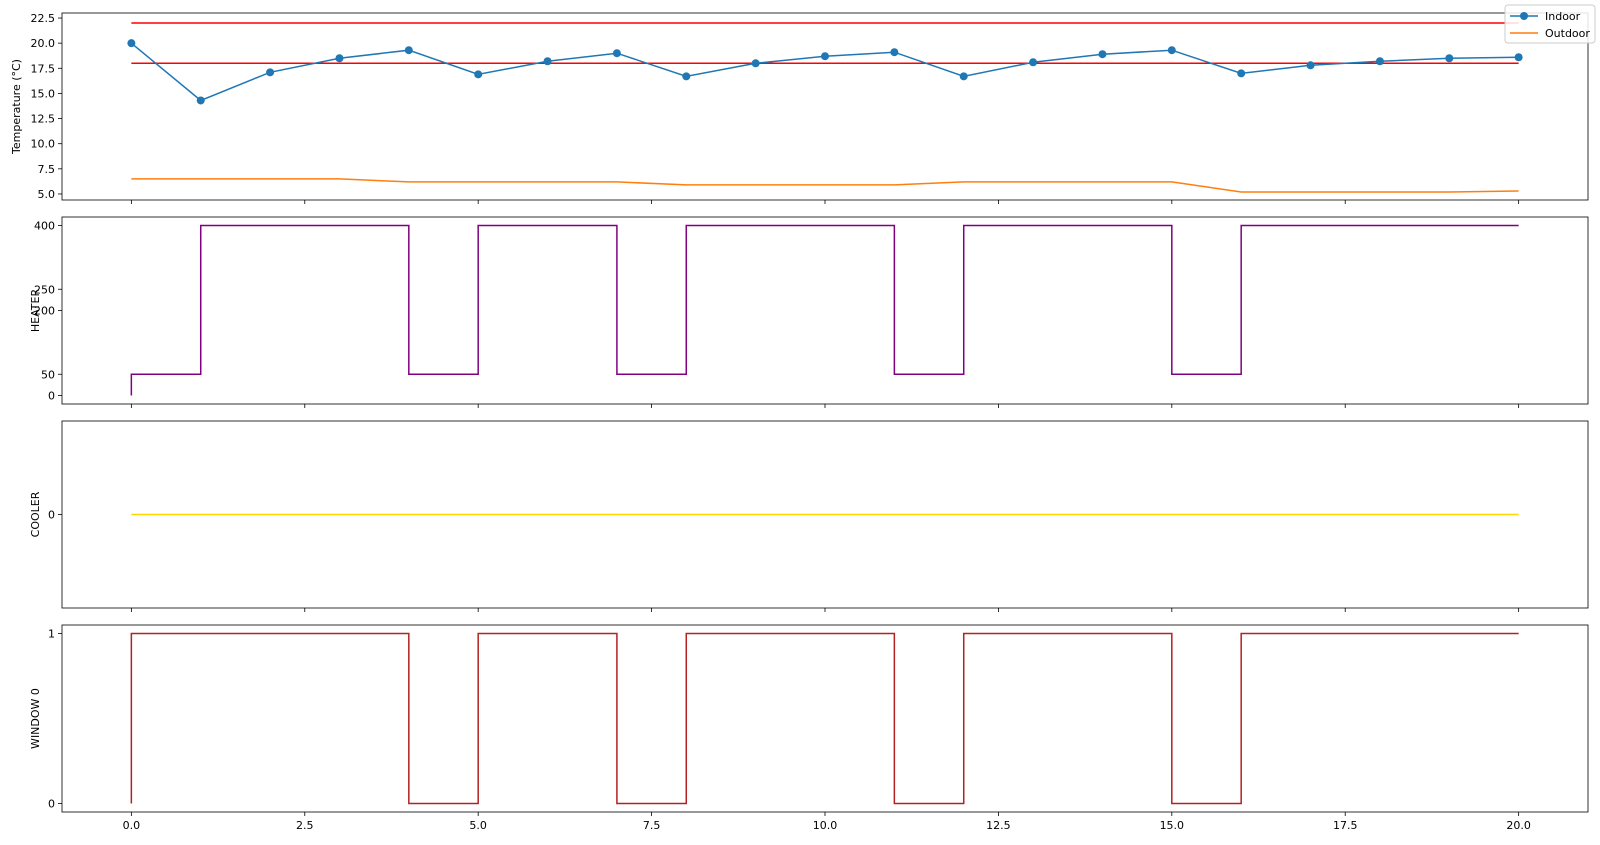 The height and width of the screenshot is (845, 1600). What do you see at coordinates (48, 374) in the screenshot?
I see `y-tick-label: 50` at bounding box center [48, 374].